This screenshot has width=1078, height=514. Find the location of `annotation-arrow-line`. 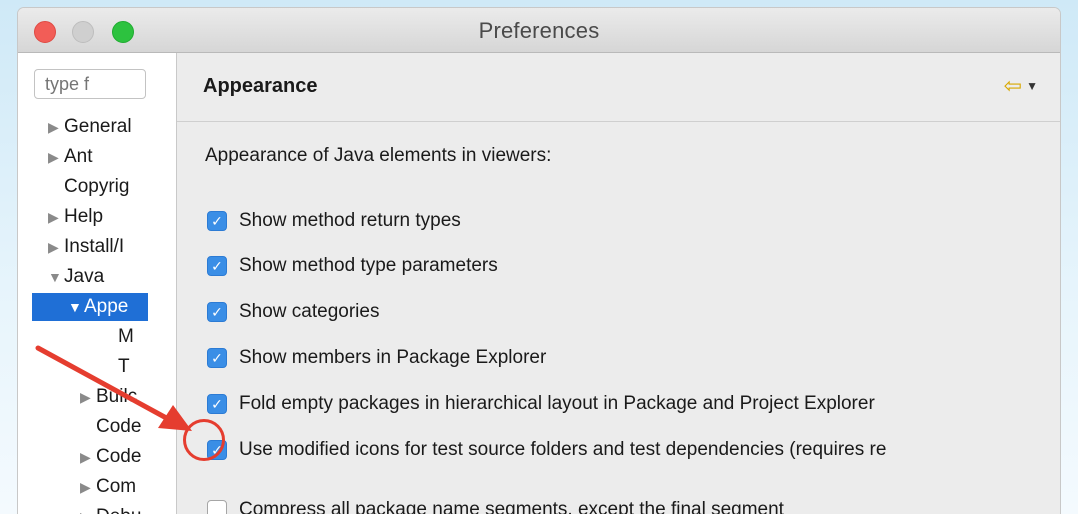

annotation-arrow-line is located at coordinates (104, 384).